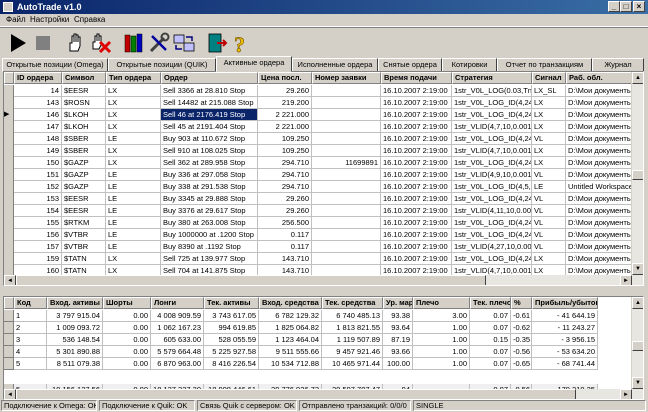  What do you see at coordinates (209, 259) in the screenshot?
I see `table-cell: Sell 725 at 139.977 Stop` at bounding box center [209, 259].